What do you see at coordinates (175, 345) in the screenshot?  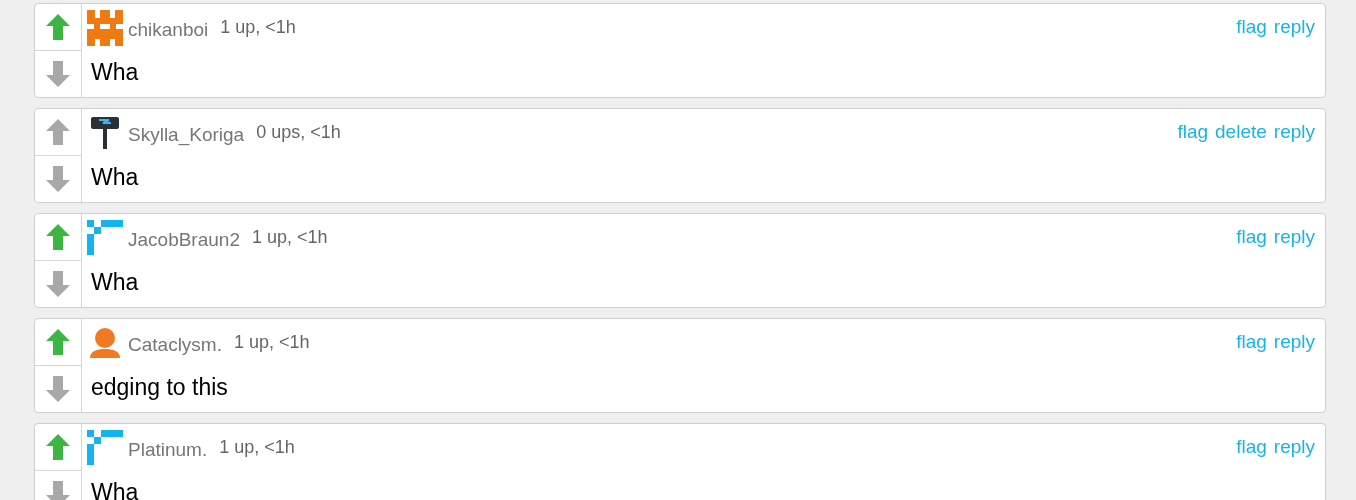 I see `username-link: Cataclysm.` at bounding box center [175, 345].